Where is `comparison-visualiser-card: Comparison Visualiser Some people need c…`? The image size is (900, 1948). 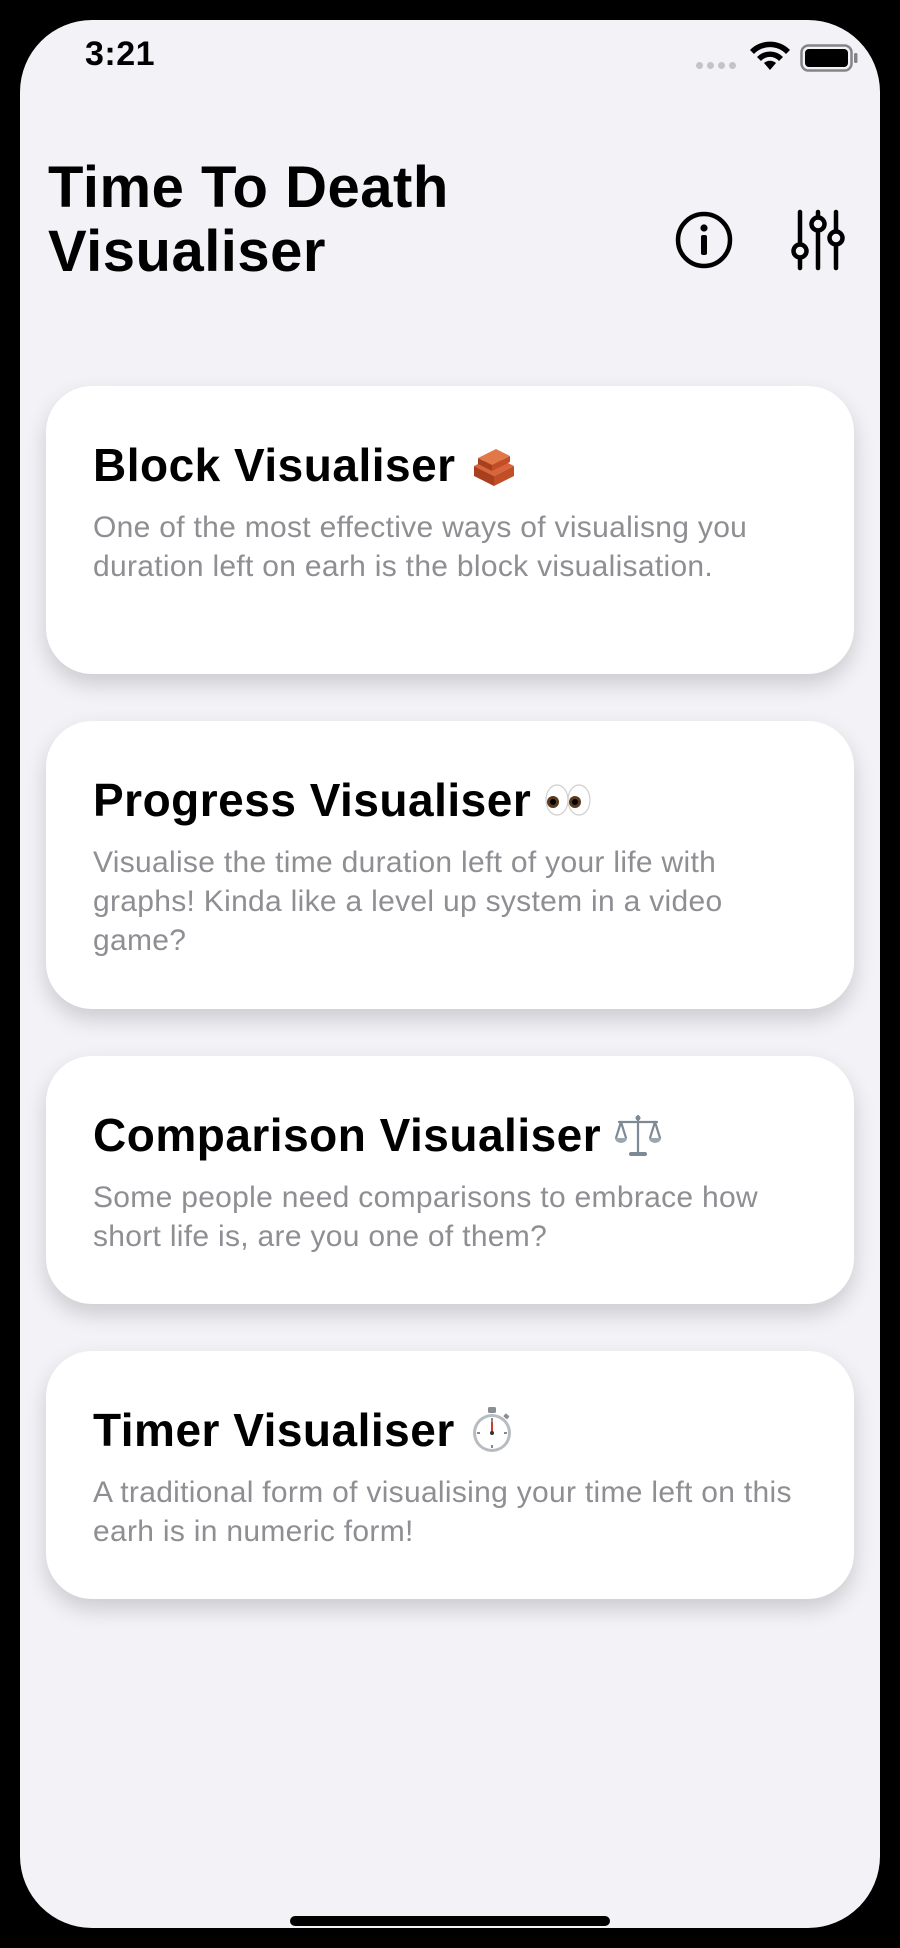
comparison-visualiser-card: Comparison Visualiser Some people need c… is located at coordinates (450, 1180).